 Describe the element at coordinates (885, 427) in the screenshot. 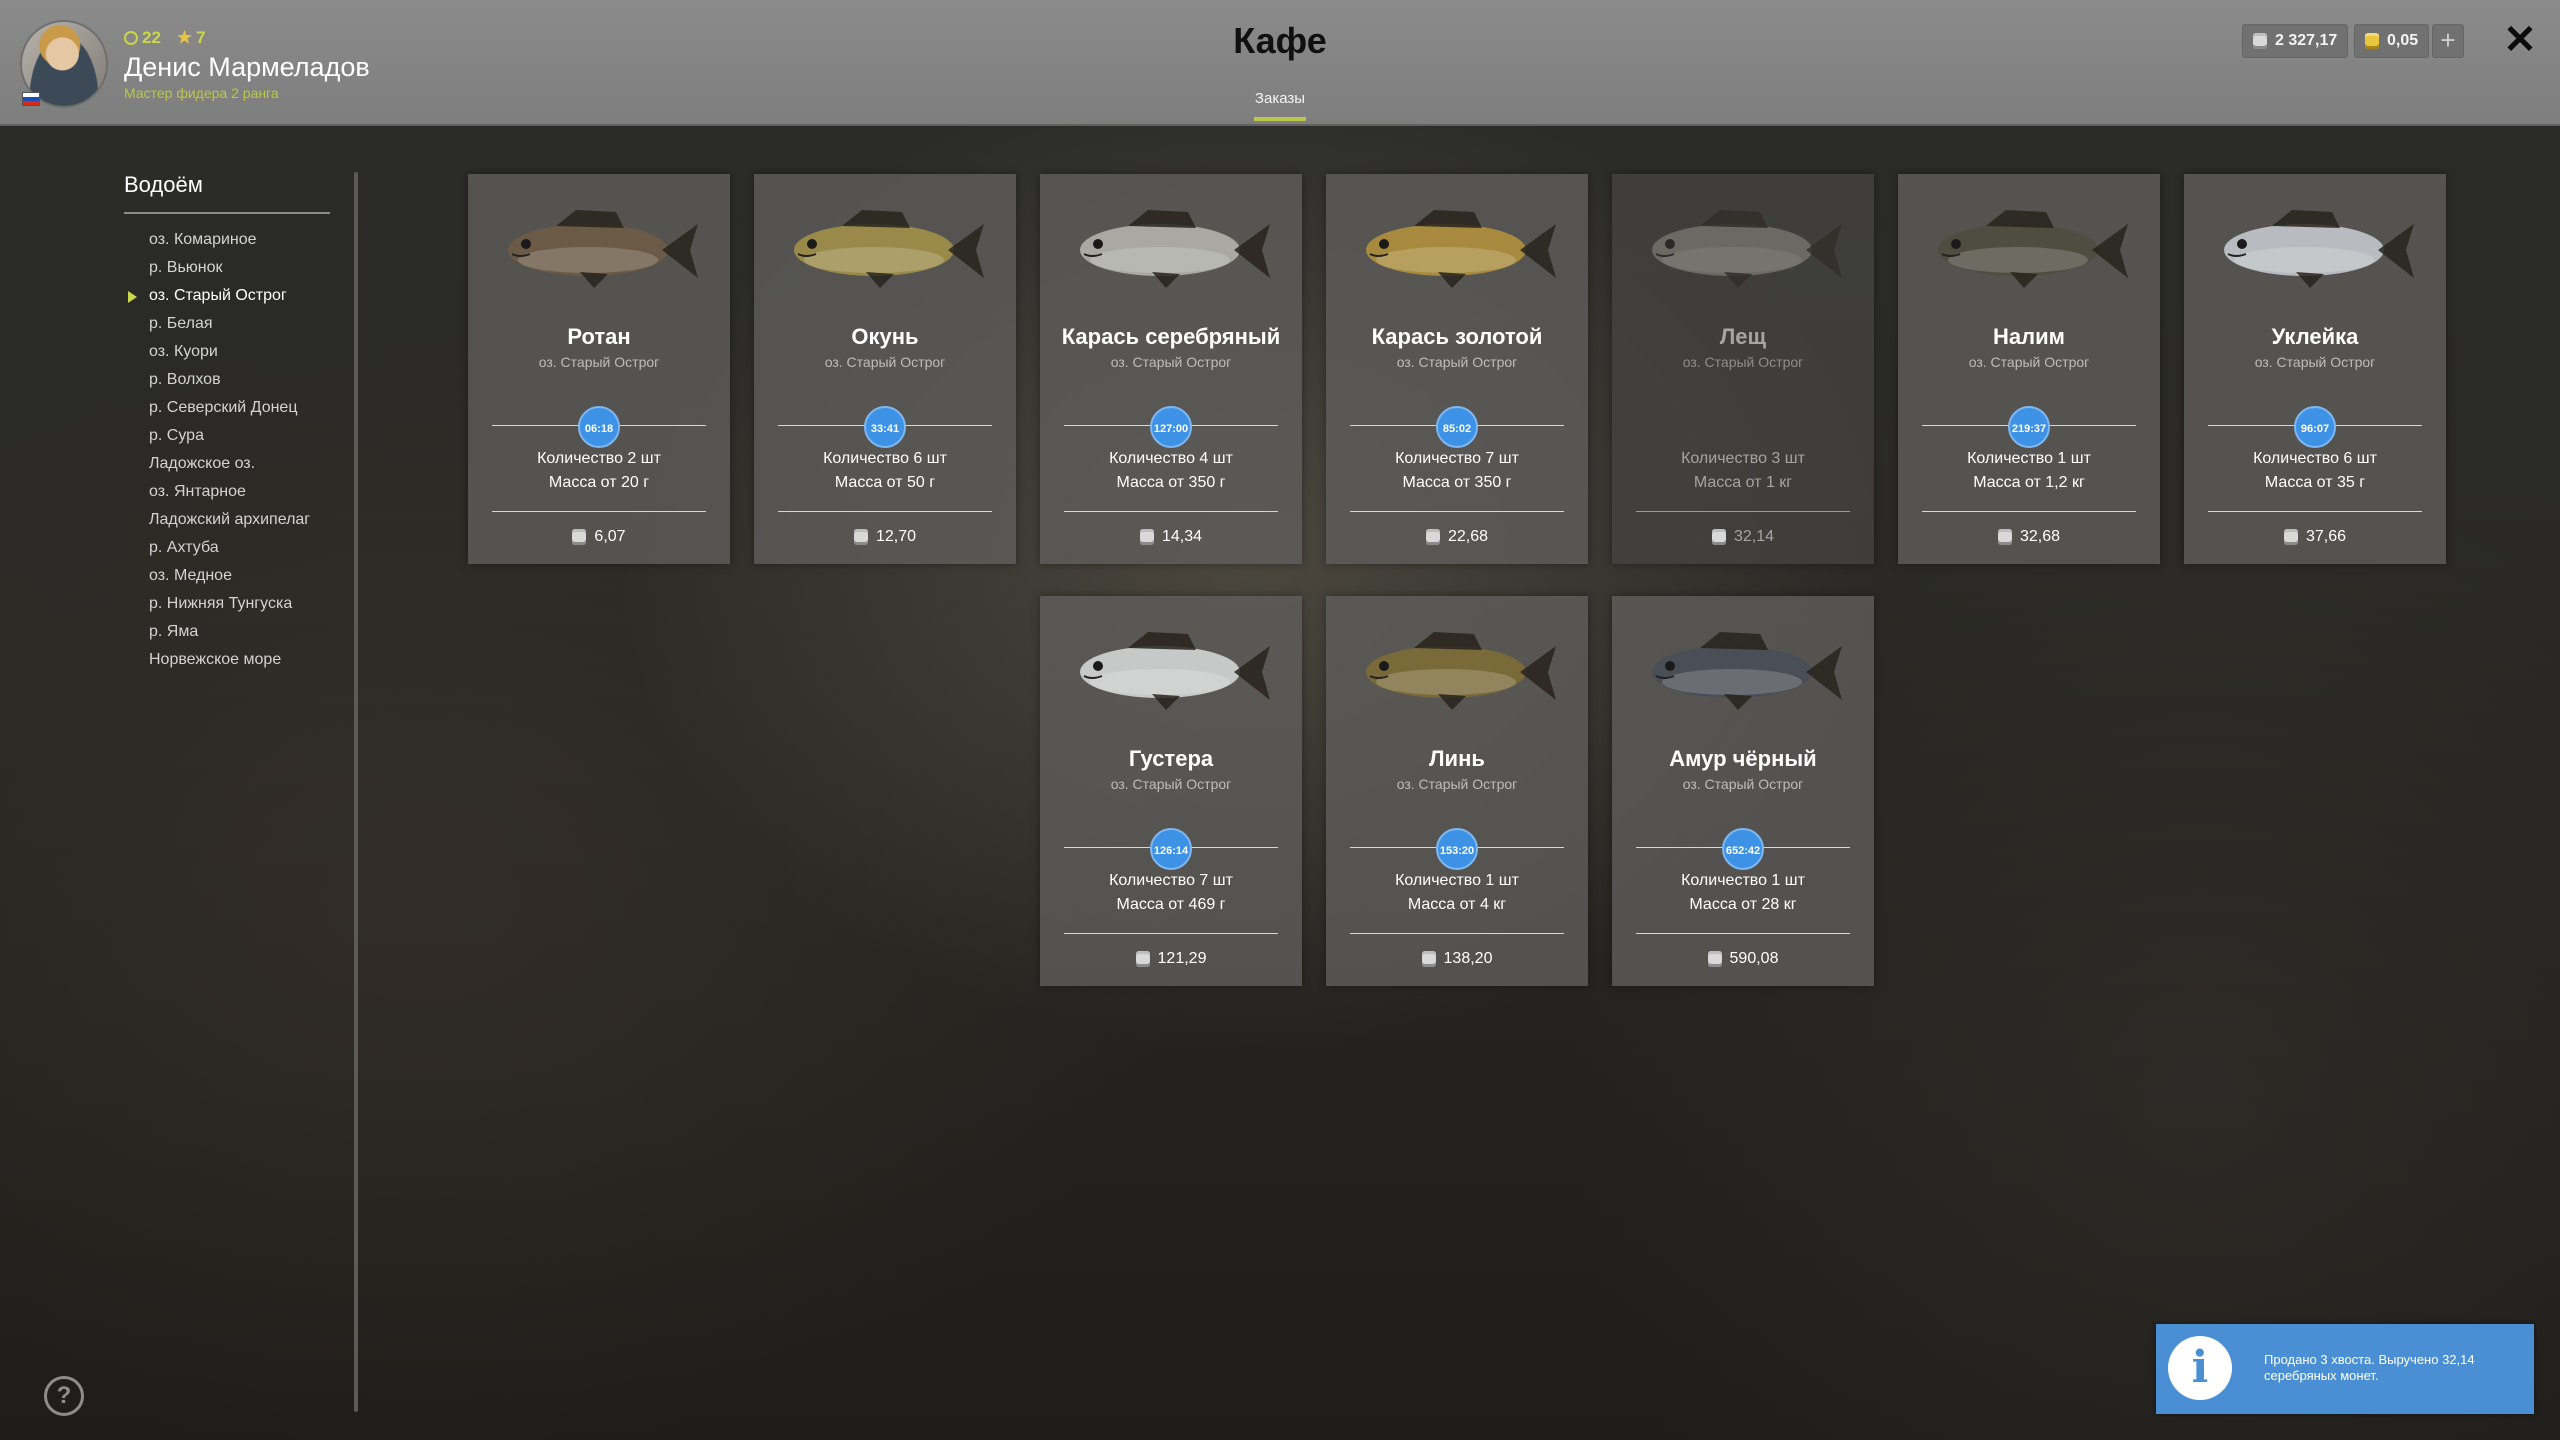

I see `order-timer: 33:41` at that location.